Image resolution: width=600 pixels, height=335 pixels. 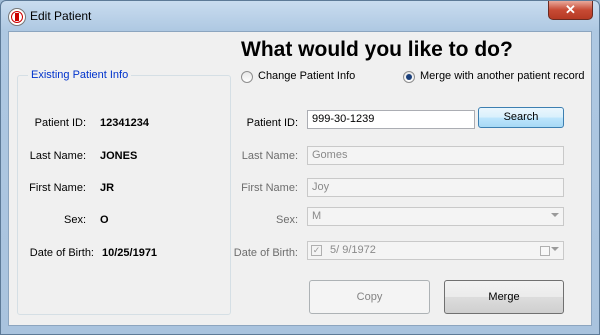 What do you see at coordinates (435, 250) in the screenshot?
I see `dob-picker: ✓ 5/ 9/1972` at bounding box center [435, 250].